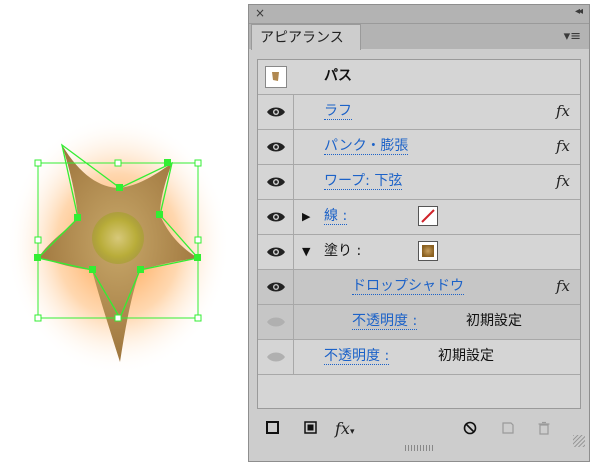  Describe the element at coordinates (357, 356) in the screenshot. I see `opacity-link: 不透明度 :` at that location.